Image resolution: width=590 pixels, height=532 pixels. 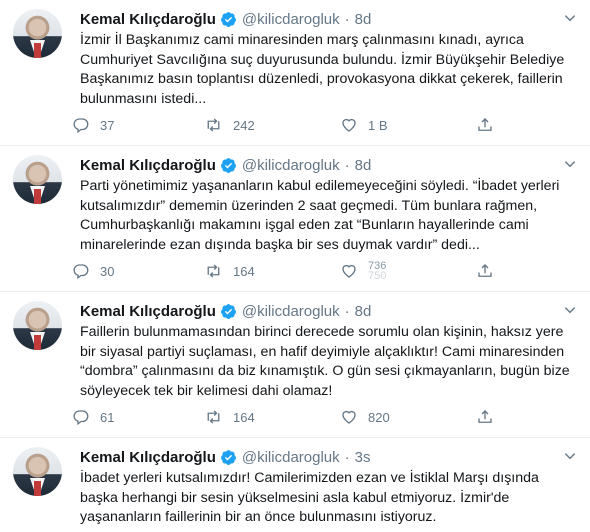 What do you see at coordinates (364, 125) in the screenshot?
I see `like-button: 1 B` at bounding box center [364, 125].